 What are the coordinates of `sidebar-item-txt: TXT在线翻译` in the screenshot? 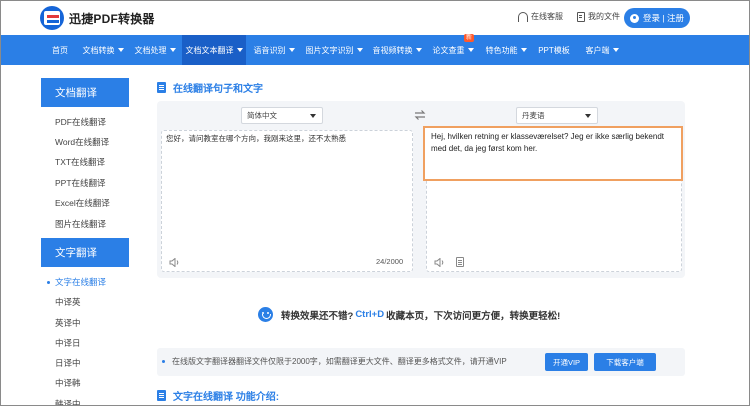 It's located at (85, 162).